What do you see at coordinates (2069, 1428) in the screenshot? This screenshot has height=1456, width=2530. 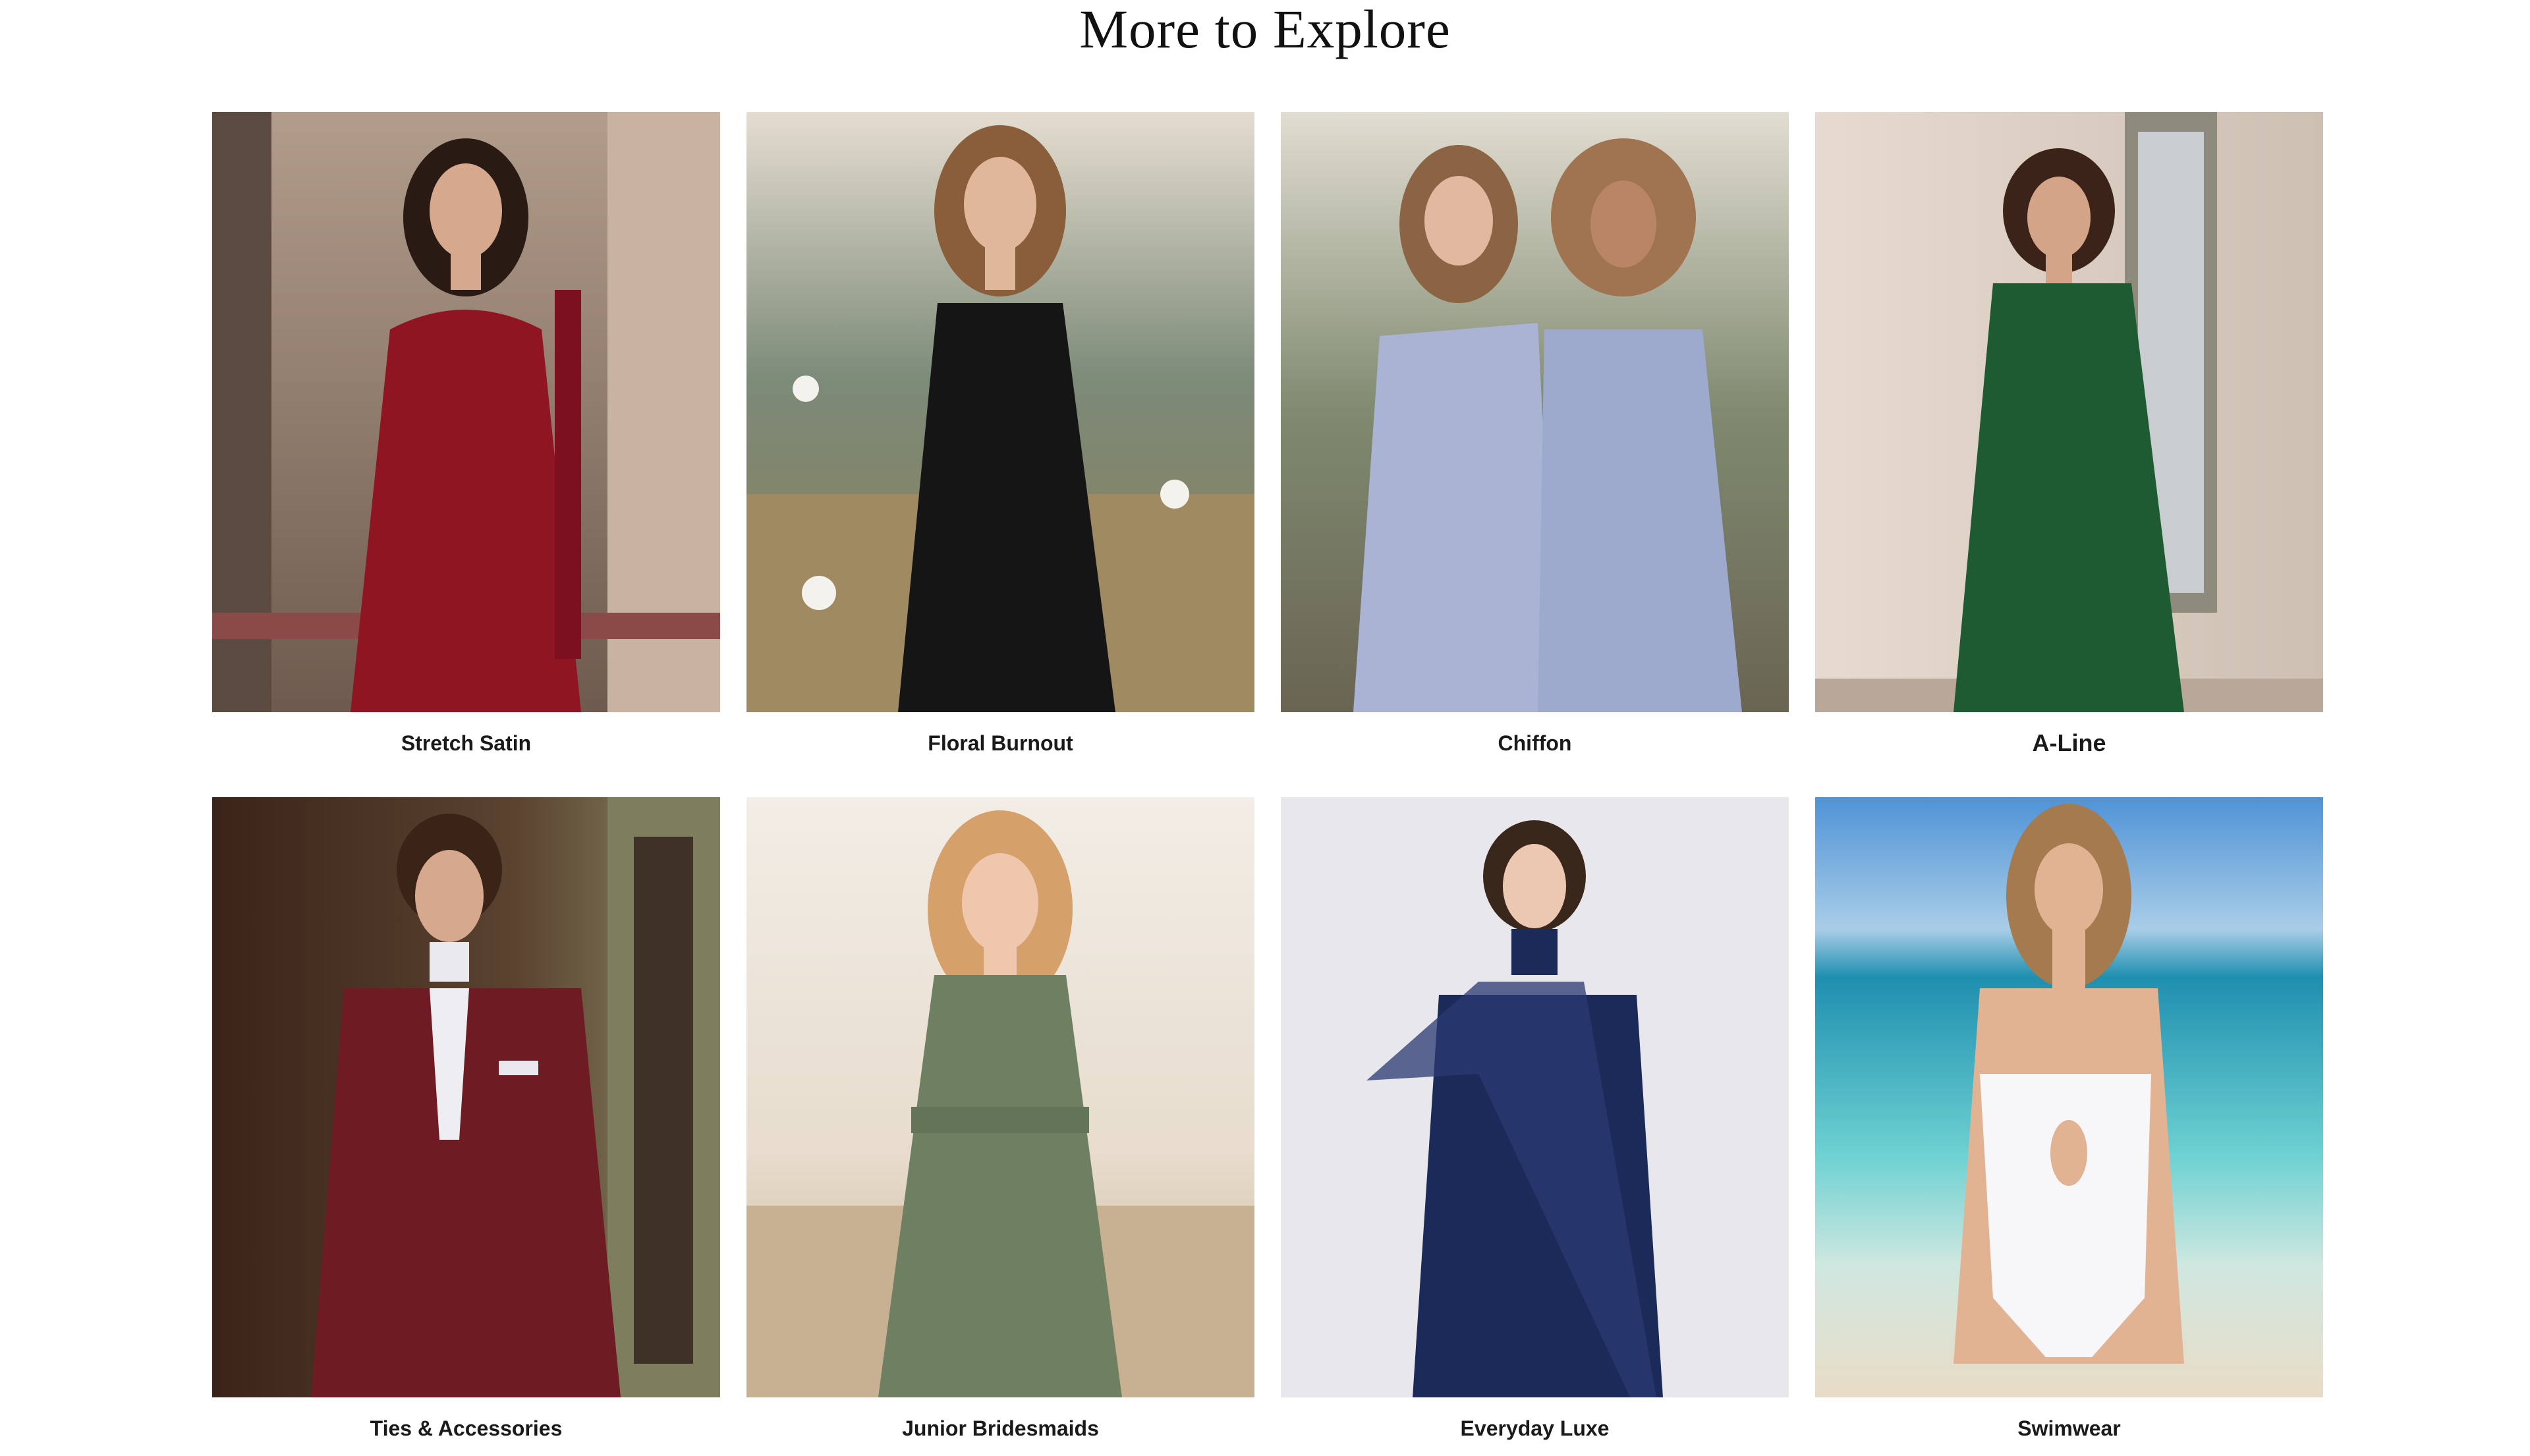 I see `category-label: Swimwear` at bounding box center [2069, 1428].